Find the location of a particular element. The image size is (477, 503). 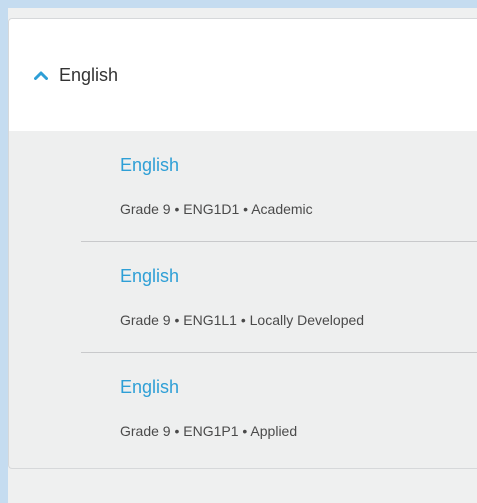

chevron-up-icon is located at coordinates (41, 75).